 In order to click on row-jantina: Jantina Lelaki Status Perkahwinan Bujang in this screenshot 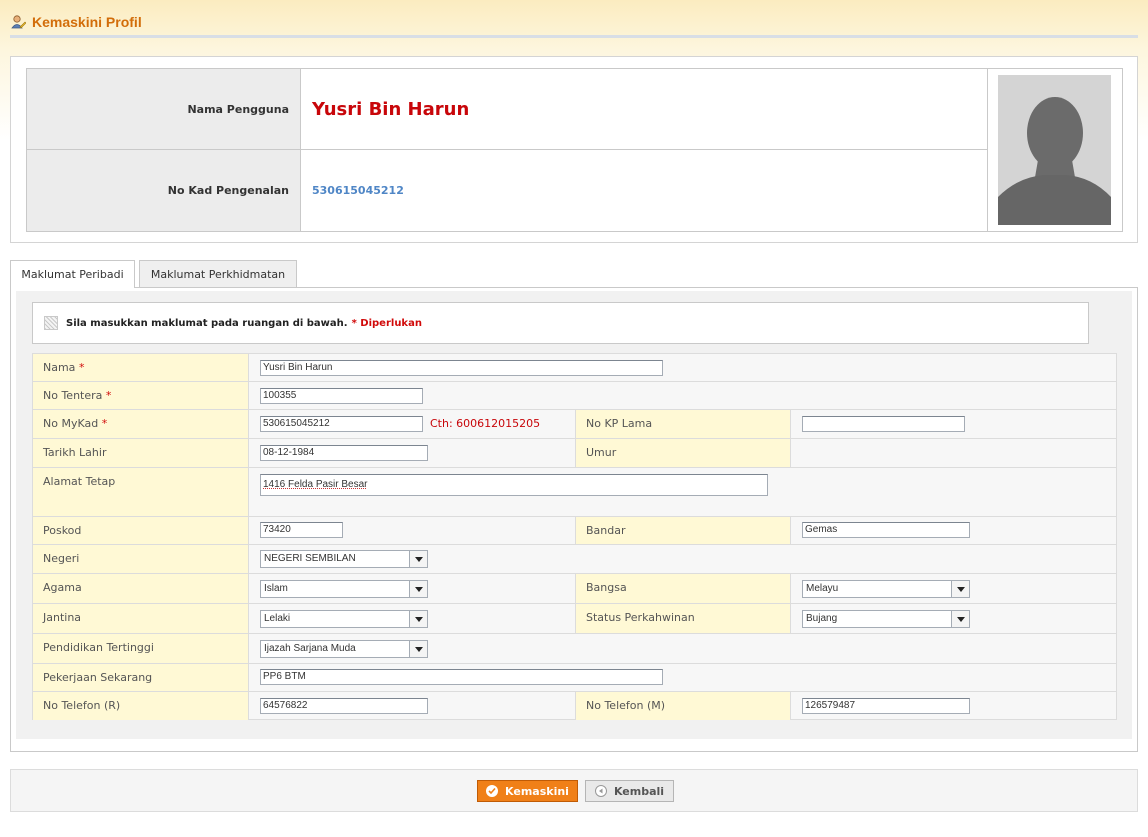, I will do `click(574, 619)`.